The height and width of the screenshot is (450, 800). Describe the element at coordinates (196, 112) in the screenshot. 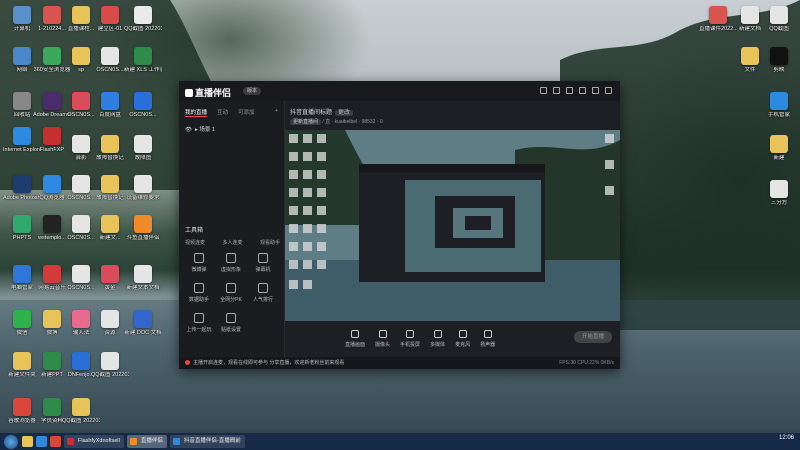

I see `left-tab: 我的直播` at that location.